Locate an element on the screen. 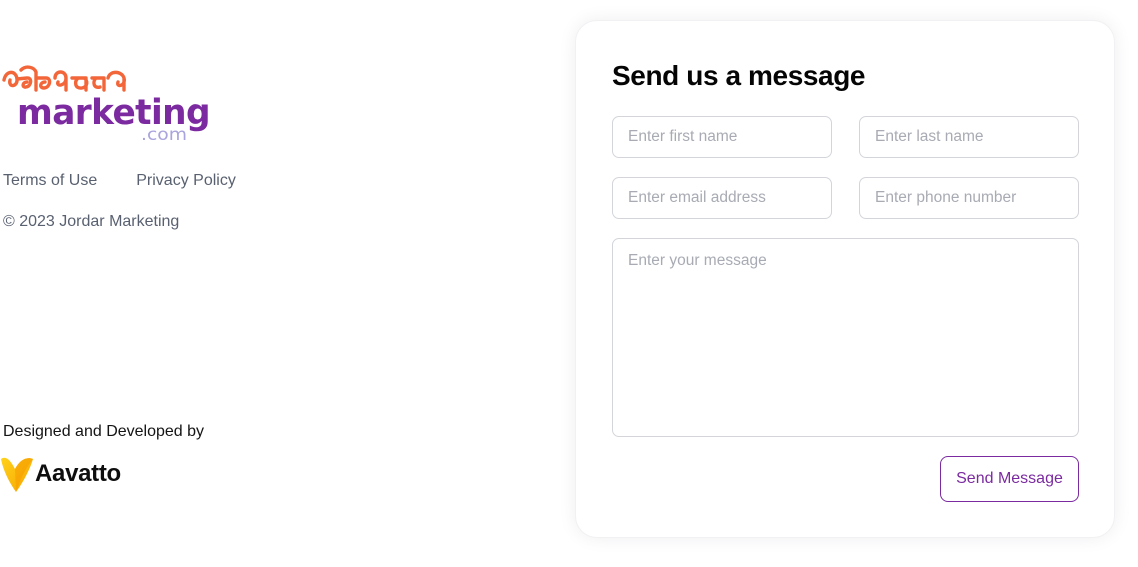  svg-text: .com is located at coordinates (164, 135).